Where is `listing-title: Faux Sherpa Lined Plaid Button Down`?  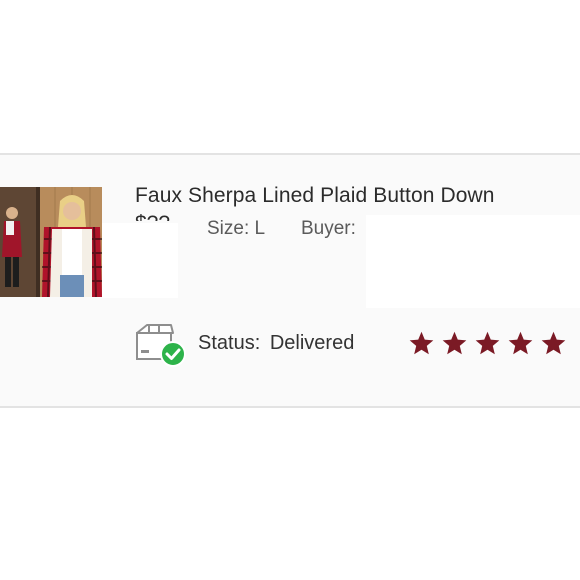 listing-title: Faux Sherpa Lined Plaid Button Down is located at coordinates (315, 196).